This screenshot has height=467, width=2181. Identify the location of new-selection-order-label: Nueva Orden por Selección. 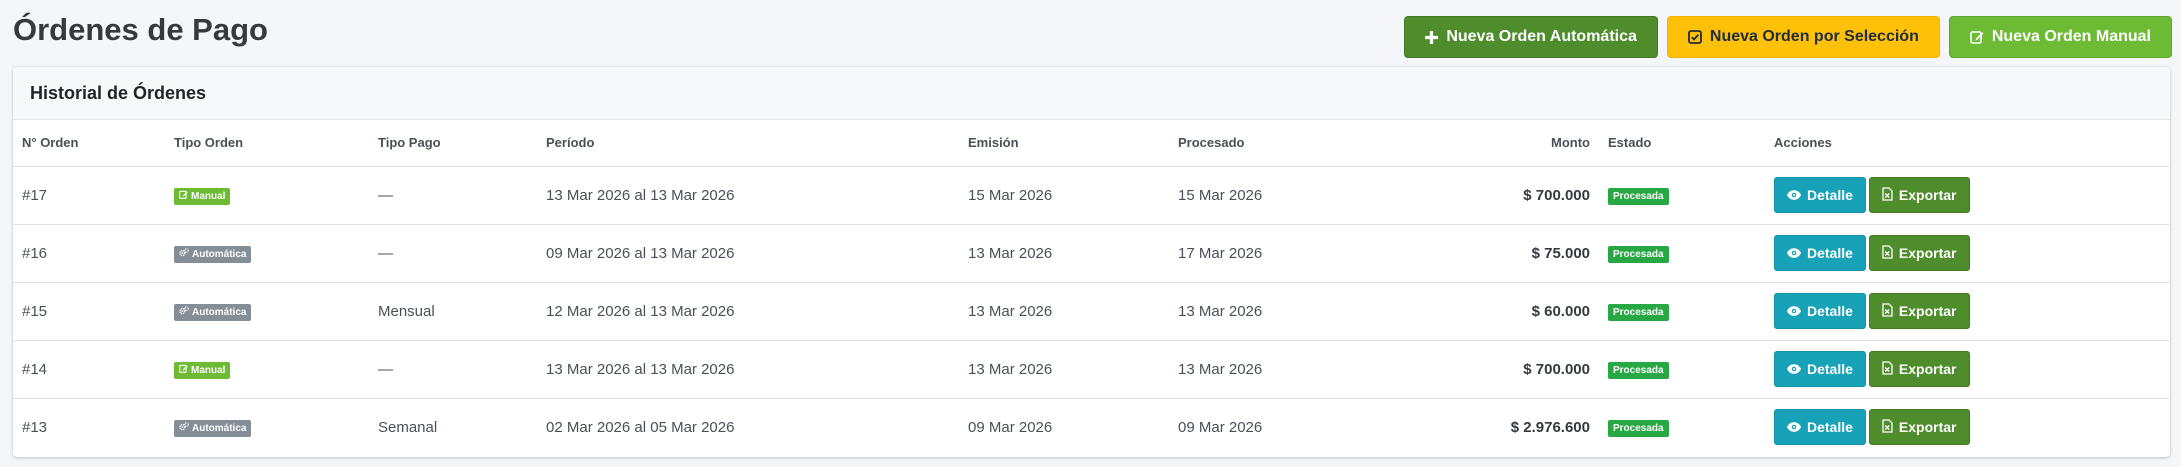
(1814, 36).